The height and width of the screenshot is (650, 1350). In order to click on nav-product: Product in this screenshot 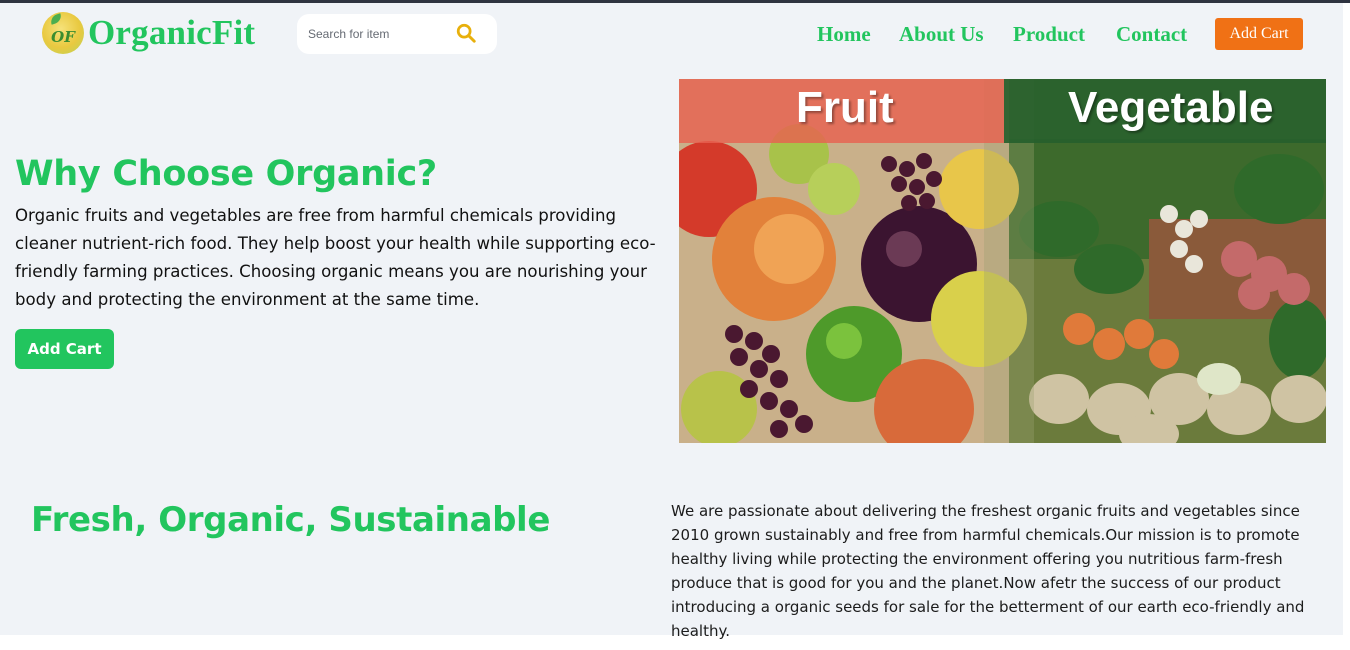, I will do `click(1049, 34)`.